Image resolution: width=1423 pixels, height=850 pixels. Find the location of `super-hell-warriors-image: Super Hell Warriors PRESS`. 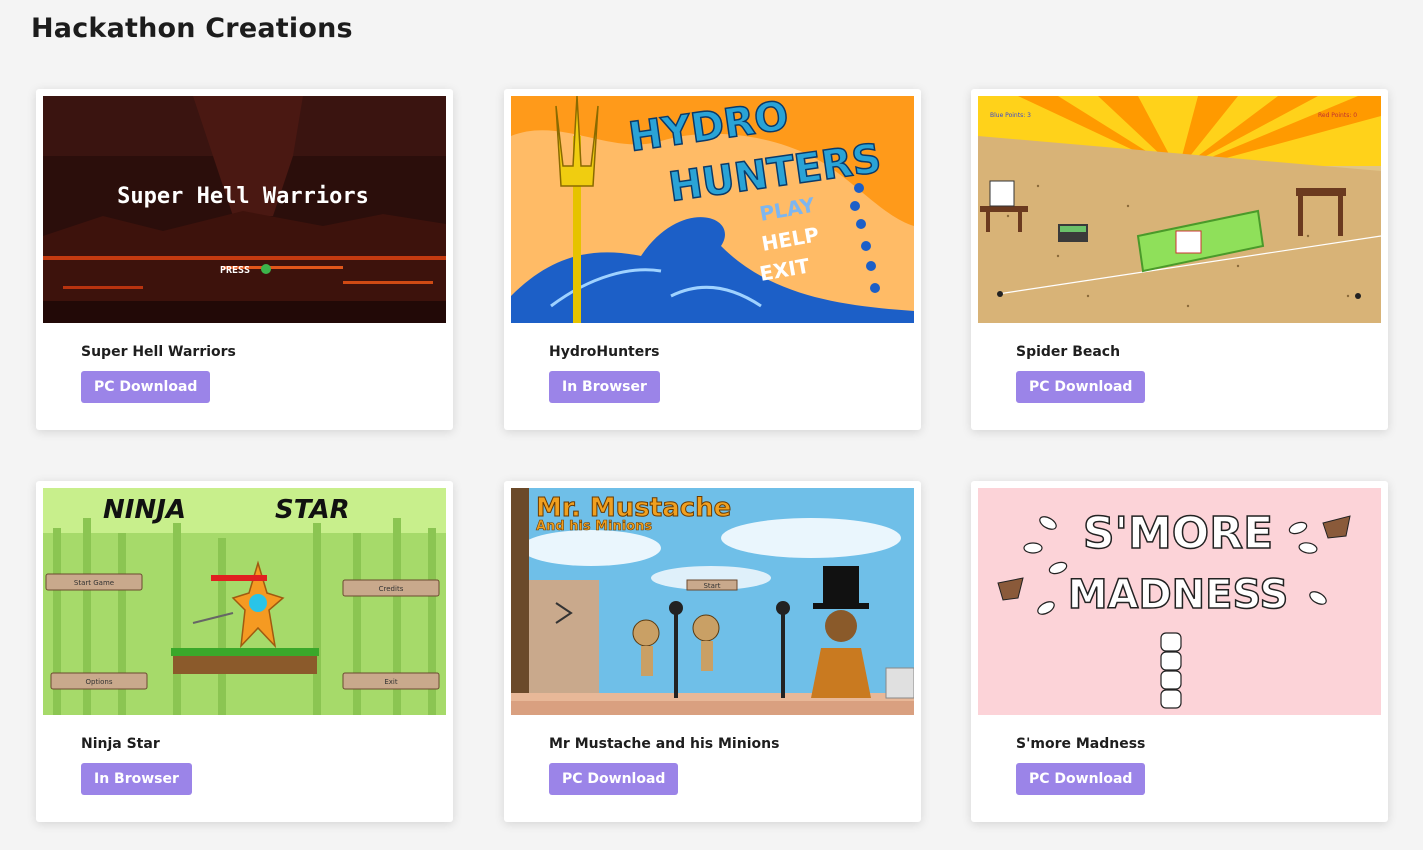

super-hell-warriors-image: Super Hell Warriors PRESS is located at coordinates (244, 209).